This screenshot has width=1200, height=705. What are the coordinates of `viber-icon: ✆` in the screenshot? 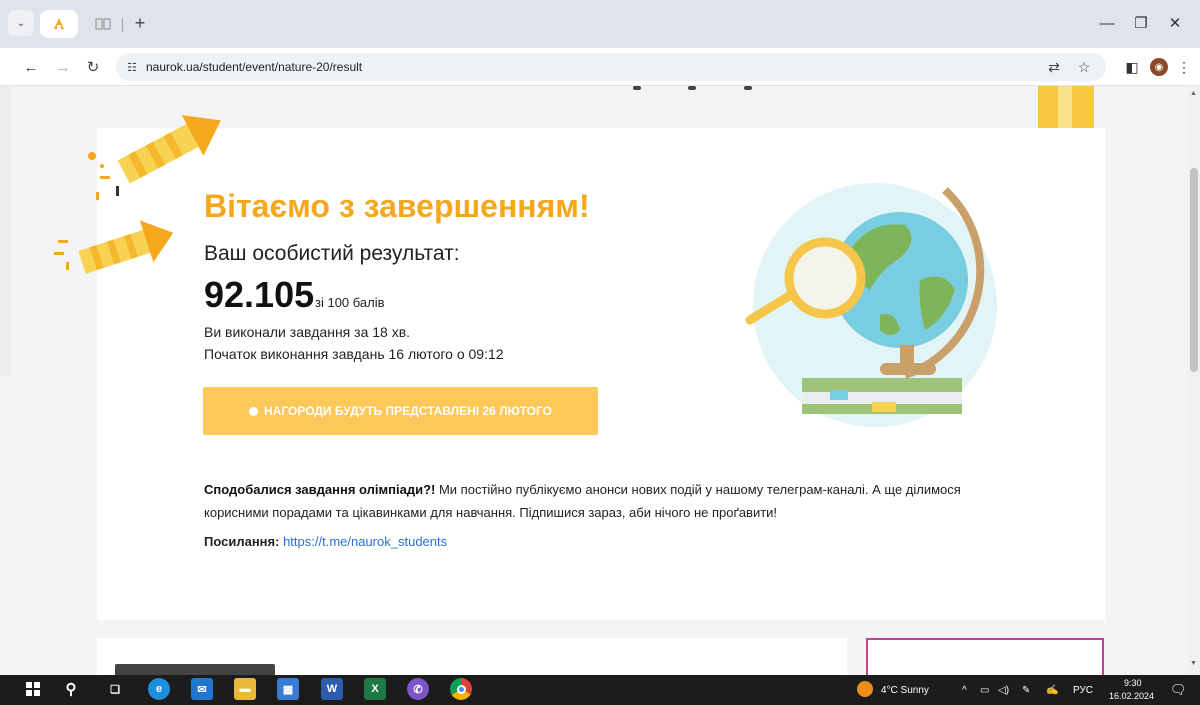 It's located at (418, 689).